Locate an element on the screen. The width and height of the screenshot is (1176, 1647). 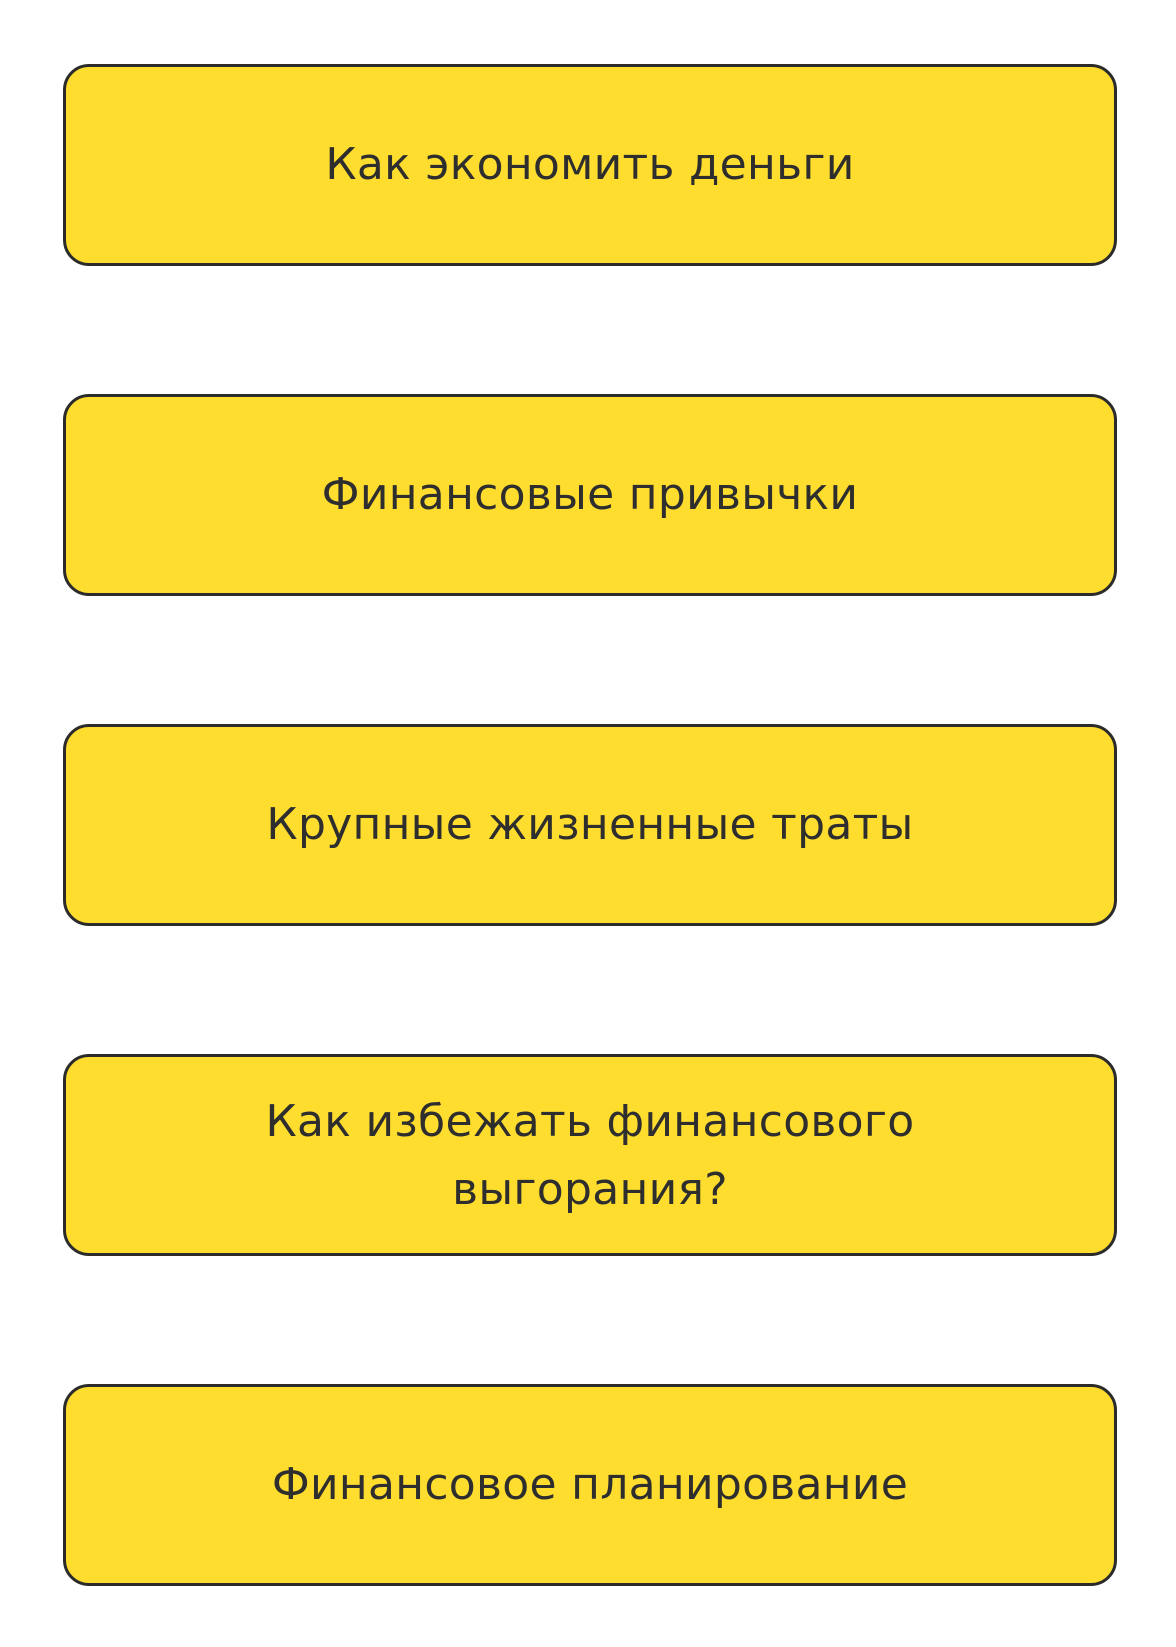
topic-button-financial-habits: Финансовые привычки is located at coordinates (590, 495).